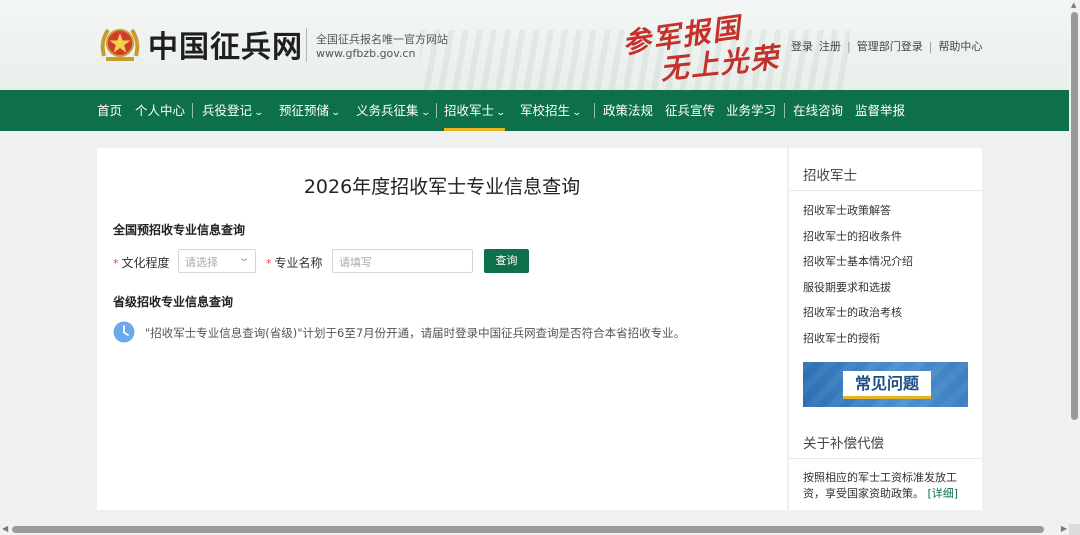 The image size is (1080, 535). What do you see at coordinates (469, 110) in the screenshot?
I see `nav-label: 招收军士` at bounding box center [469, 110].